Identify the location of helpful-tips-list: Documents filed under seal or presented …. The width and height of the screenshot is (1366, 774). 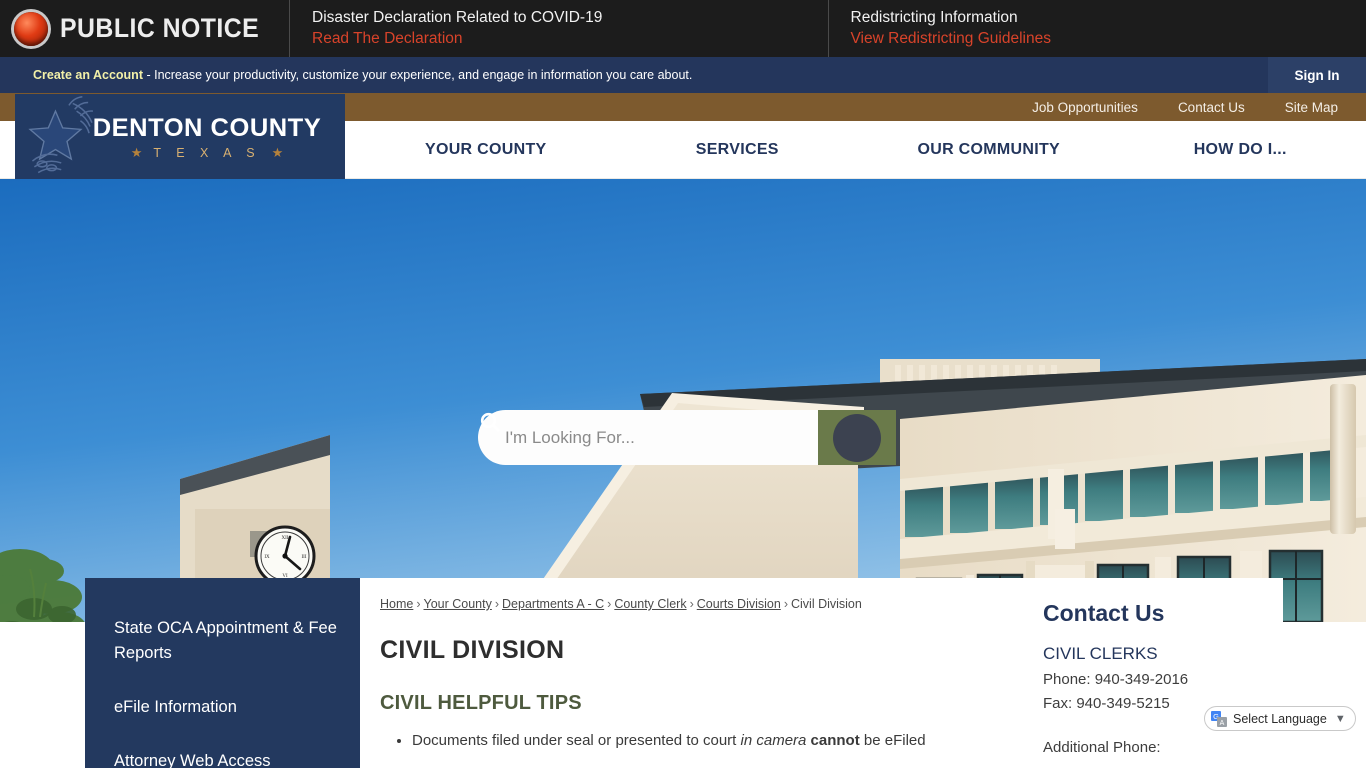
(693, 741).